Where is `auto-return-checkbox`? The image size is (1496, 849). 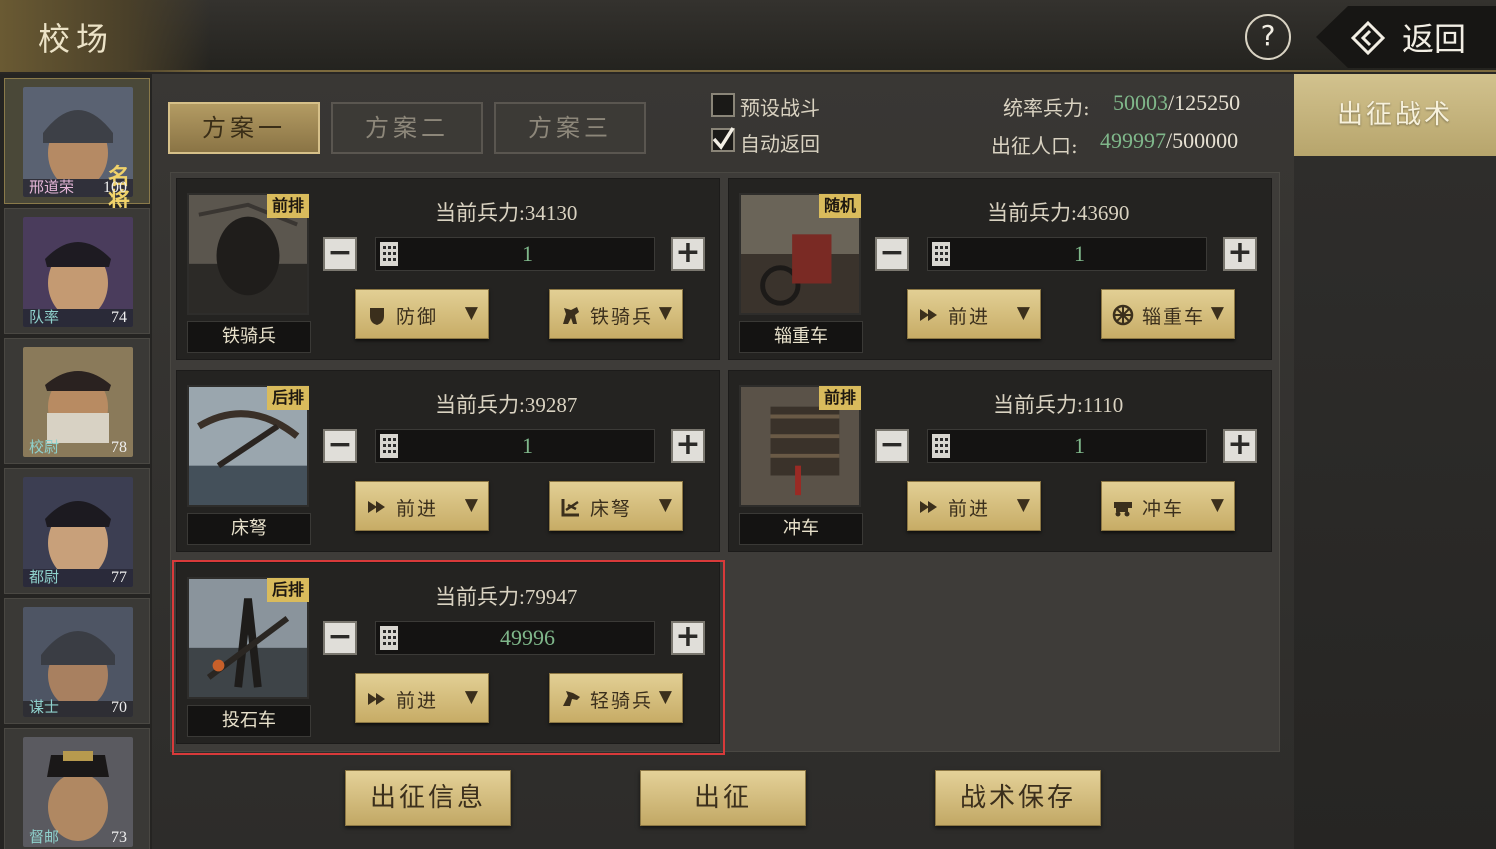
auto-return-checkbox is located at coordinates (723, 139).